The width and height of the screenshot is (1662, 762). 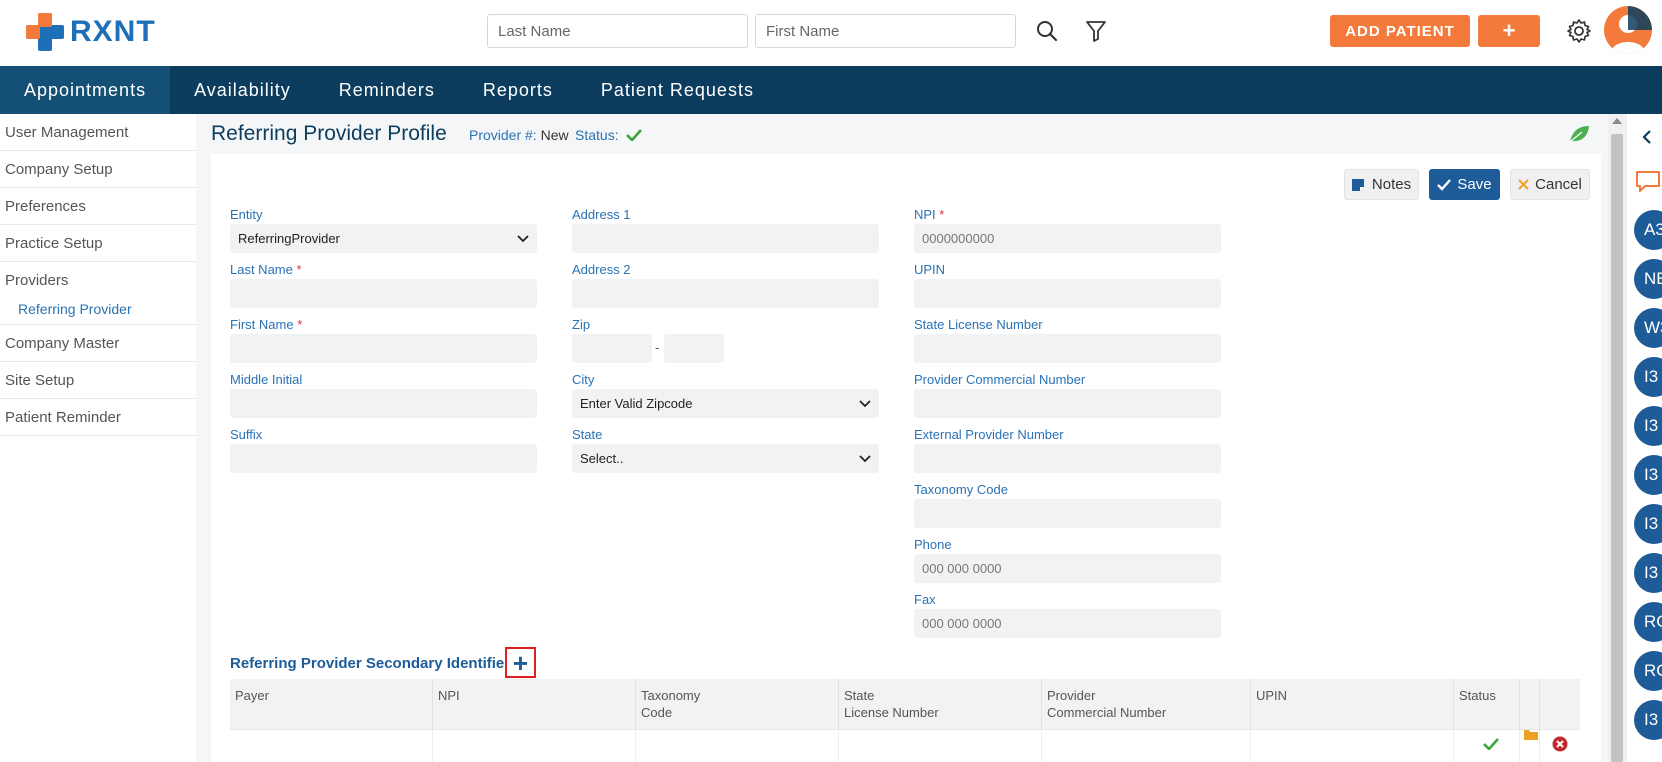 I want to click on cell-state-license, so click(x=940, y=746).